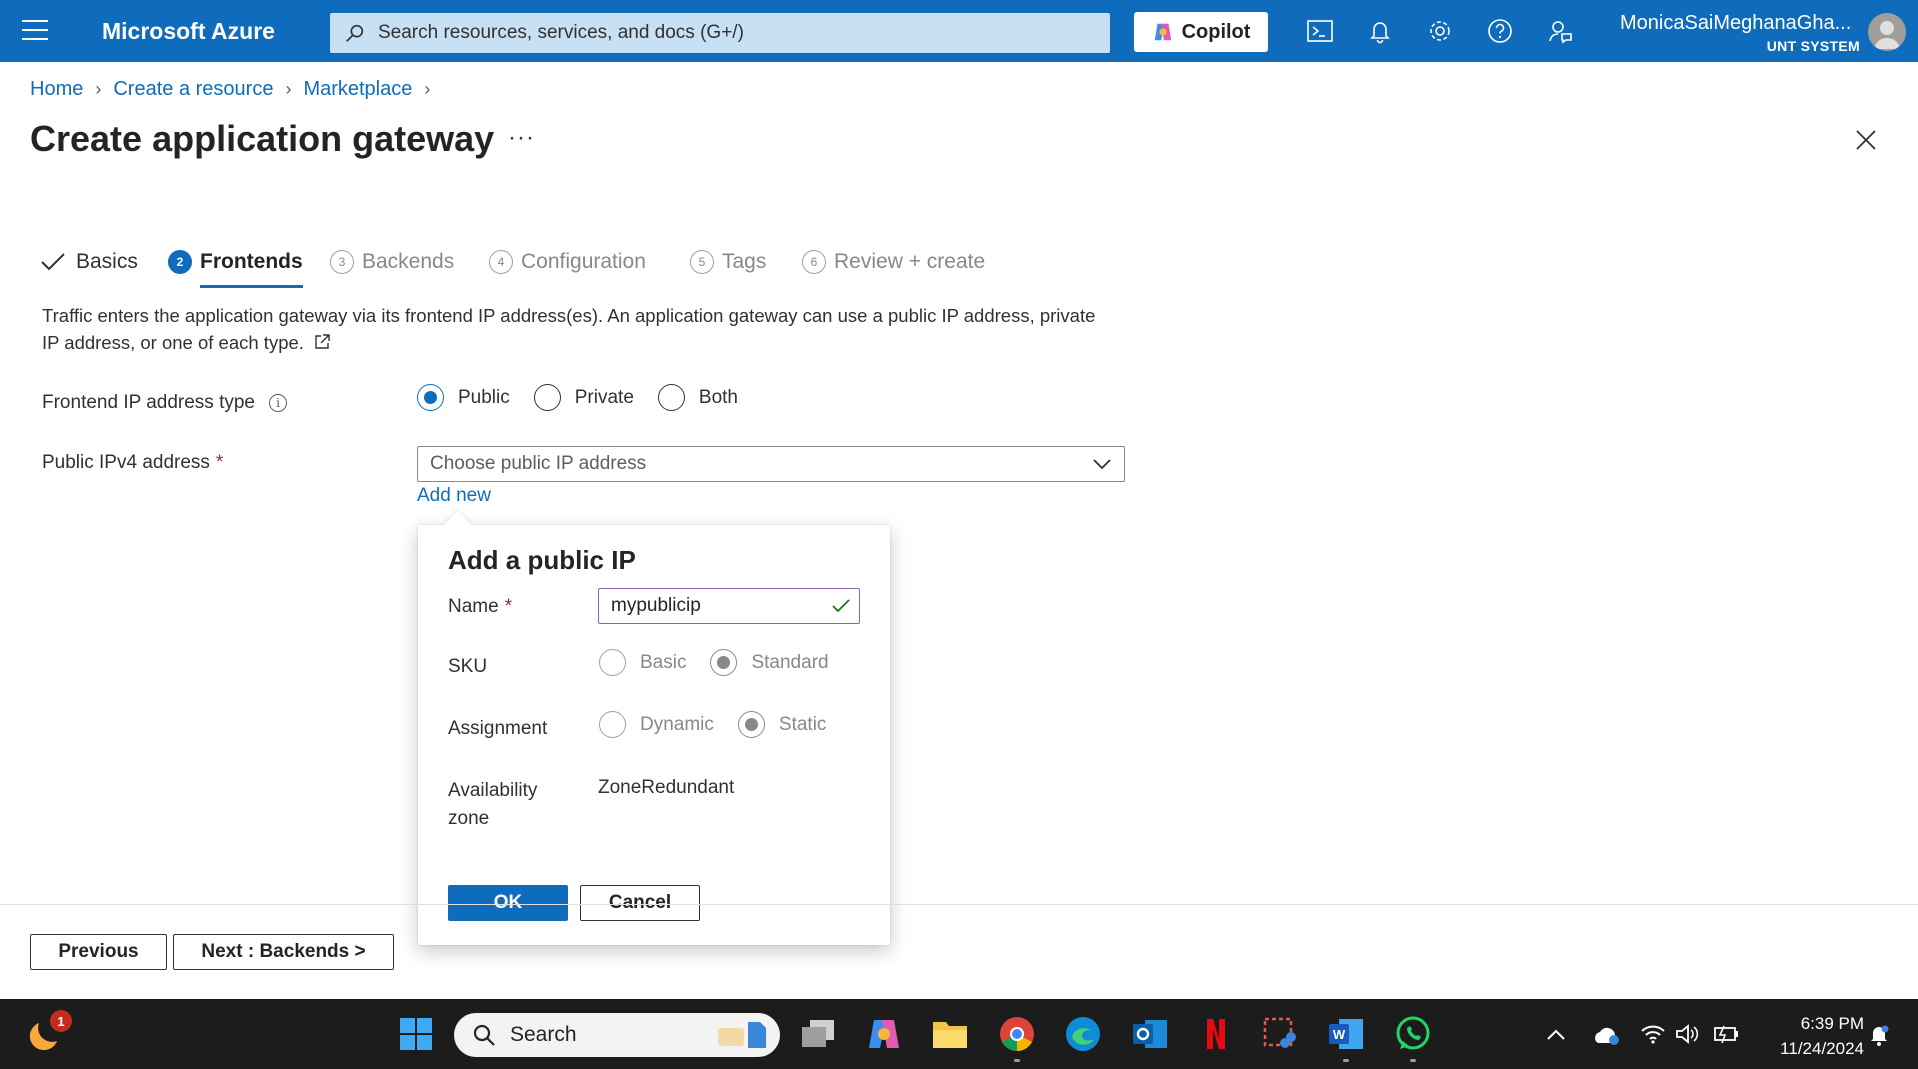  I want to click on taskbar-search-label: Search, so click(543, 1034).